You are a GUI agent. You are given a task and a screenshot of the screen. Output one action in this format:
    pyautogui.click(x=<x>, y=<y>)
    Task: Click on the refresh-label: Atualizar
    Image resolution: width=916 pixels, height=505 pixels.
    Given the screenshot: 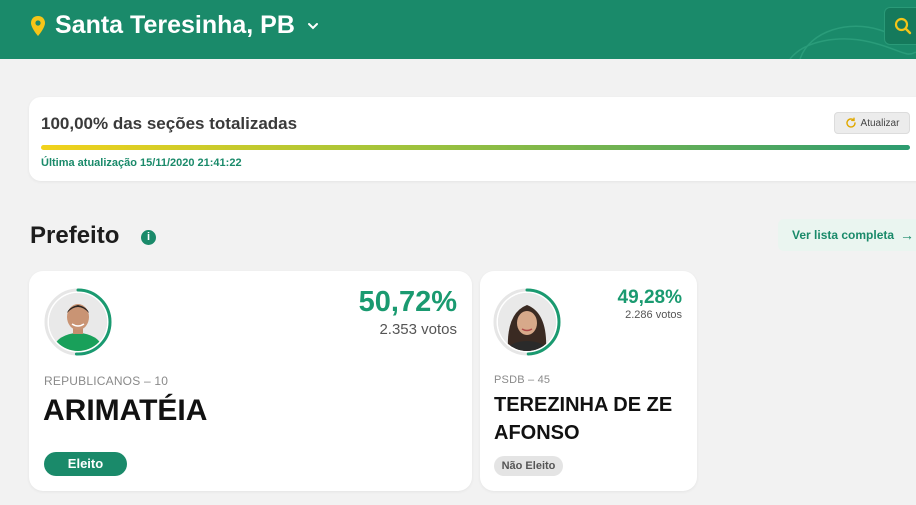 What is the action you would take?
    pyautogui.click(x=880, y=123)
    